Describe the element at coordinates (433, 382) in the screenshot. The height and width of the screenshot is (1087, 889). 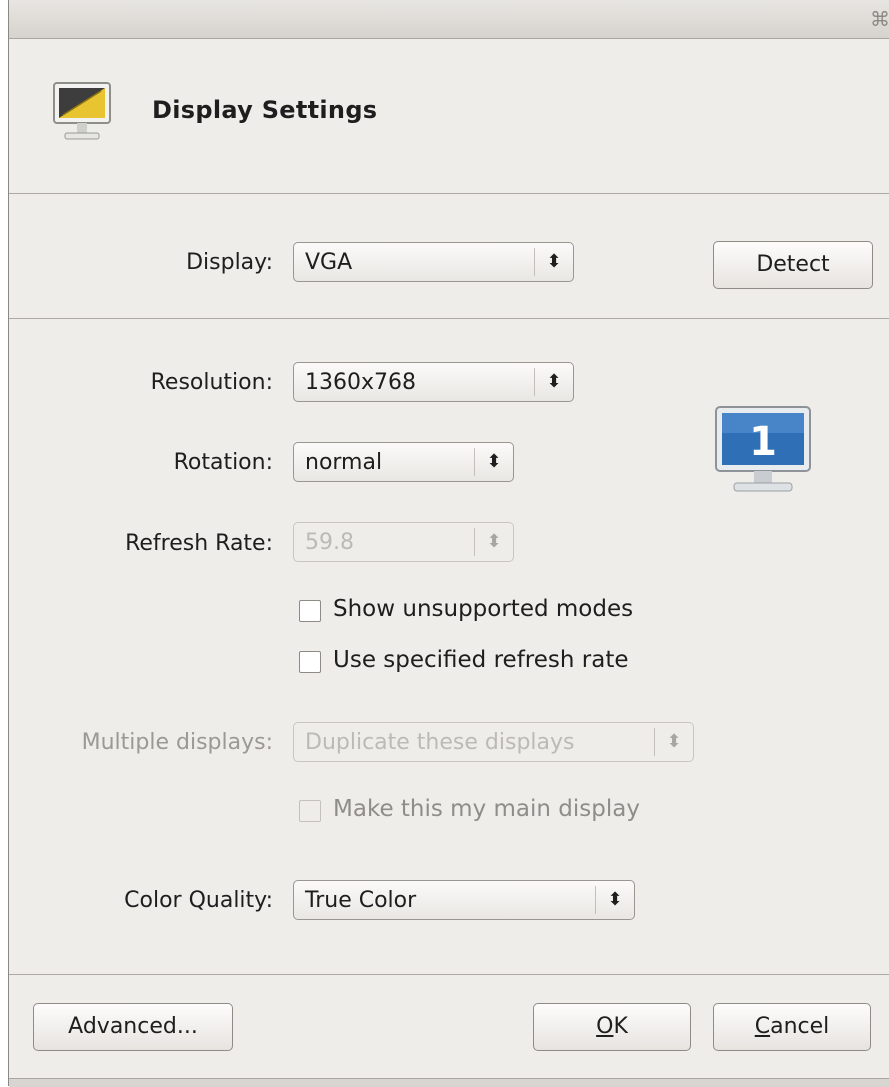
I see `resolution-combo: 1360x768 ⬍` at that location.